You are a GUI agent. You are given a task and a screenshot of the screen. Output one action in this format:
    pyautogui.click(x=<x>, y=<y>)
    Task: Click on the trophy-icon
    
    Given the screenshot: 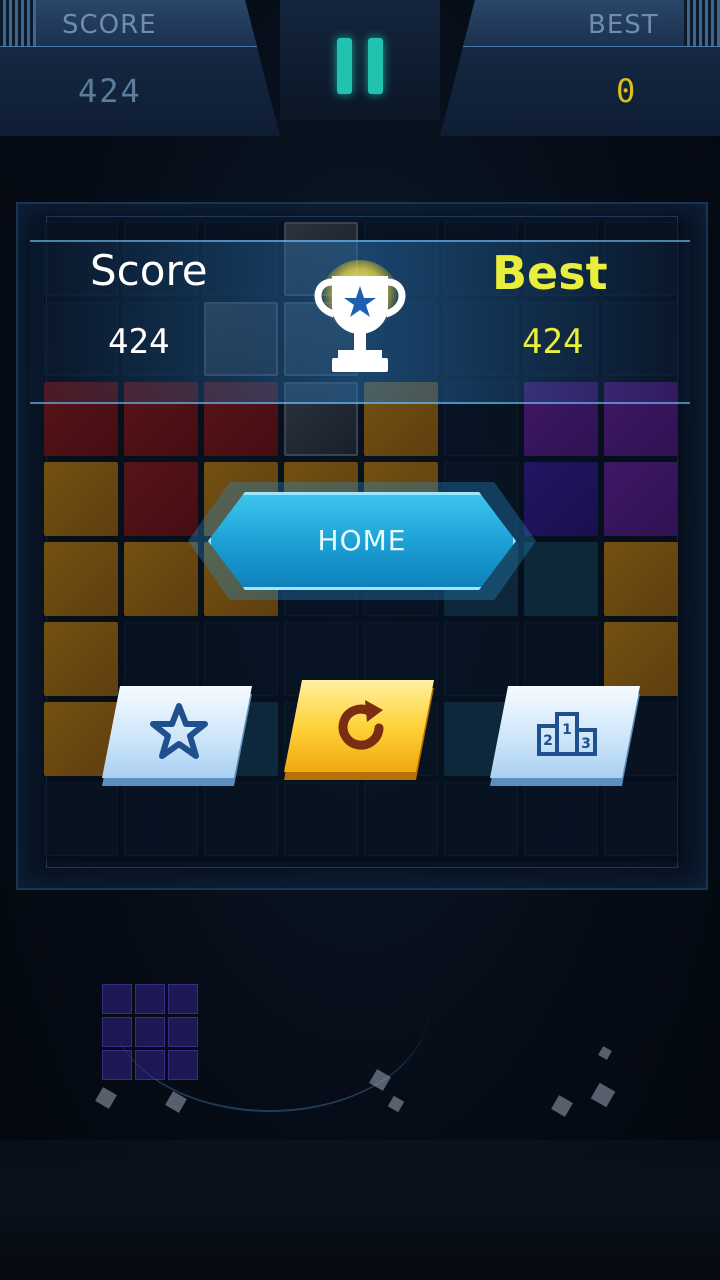 What is the action you would take?
    pyautogui.click(x=360, y=316)
    